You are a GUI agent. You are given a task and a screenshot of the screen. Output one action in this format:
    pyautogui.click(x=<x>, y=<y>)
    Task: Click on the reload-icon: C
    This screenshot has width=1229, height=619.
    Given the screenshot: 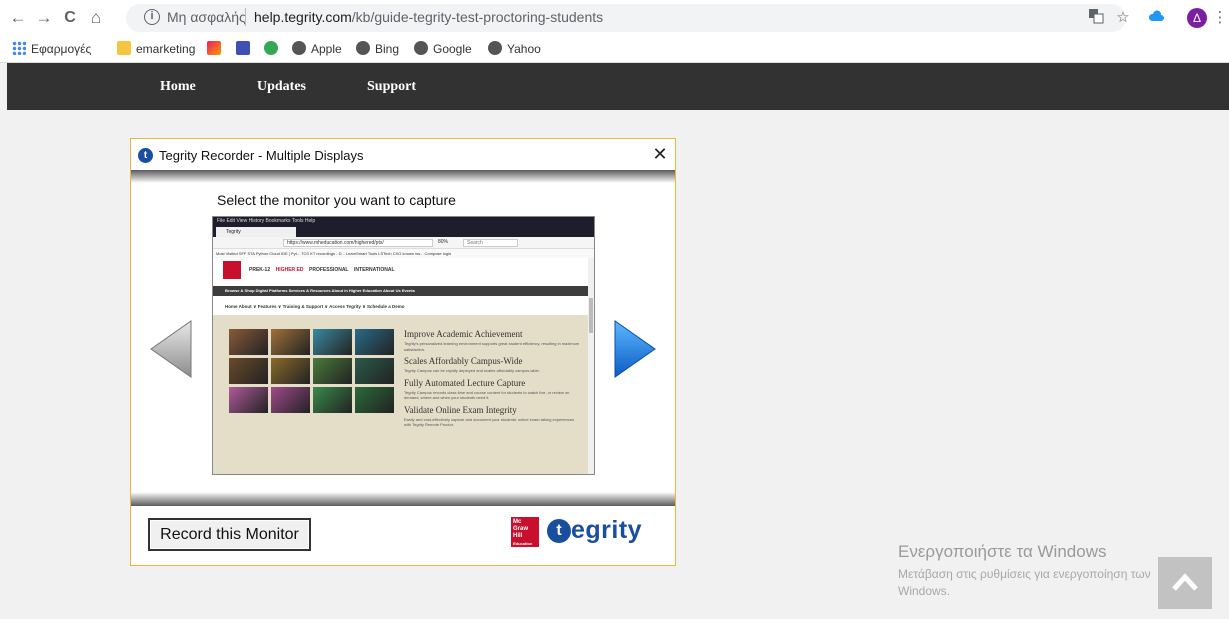 What is the action you would take?
    pyautogui.click(x=70, y=18)
    